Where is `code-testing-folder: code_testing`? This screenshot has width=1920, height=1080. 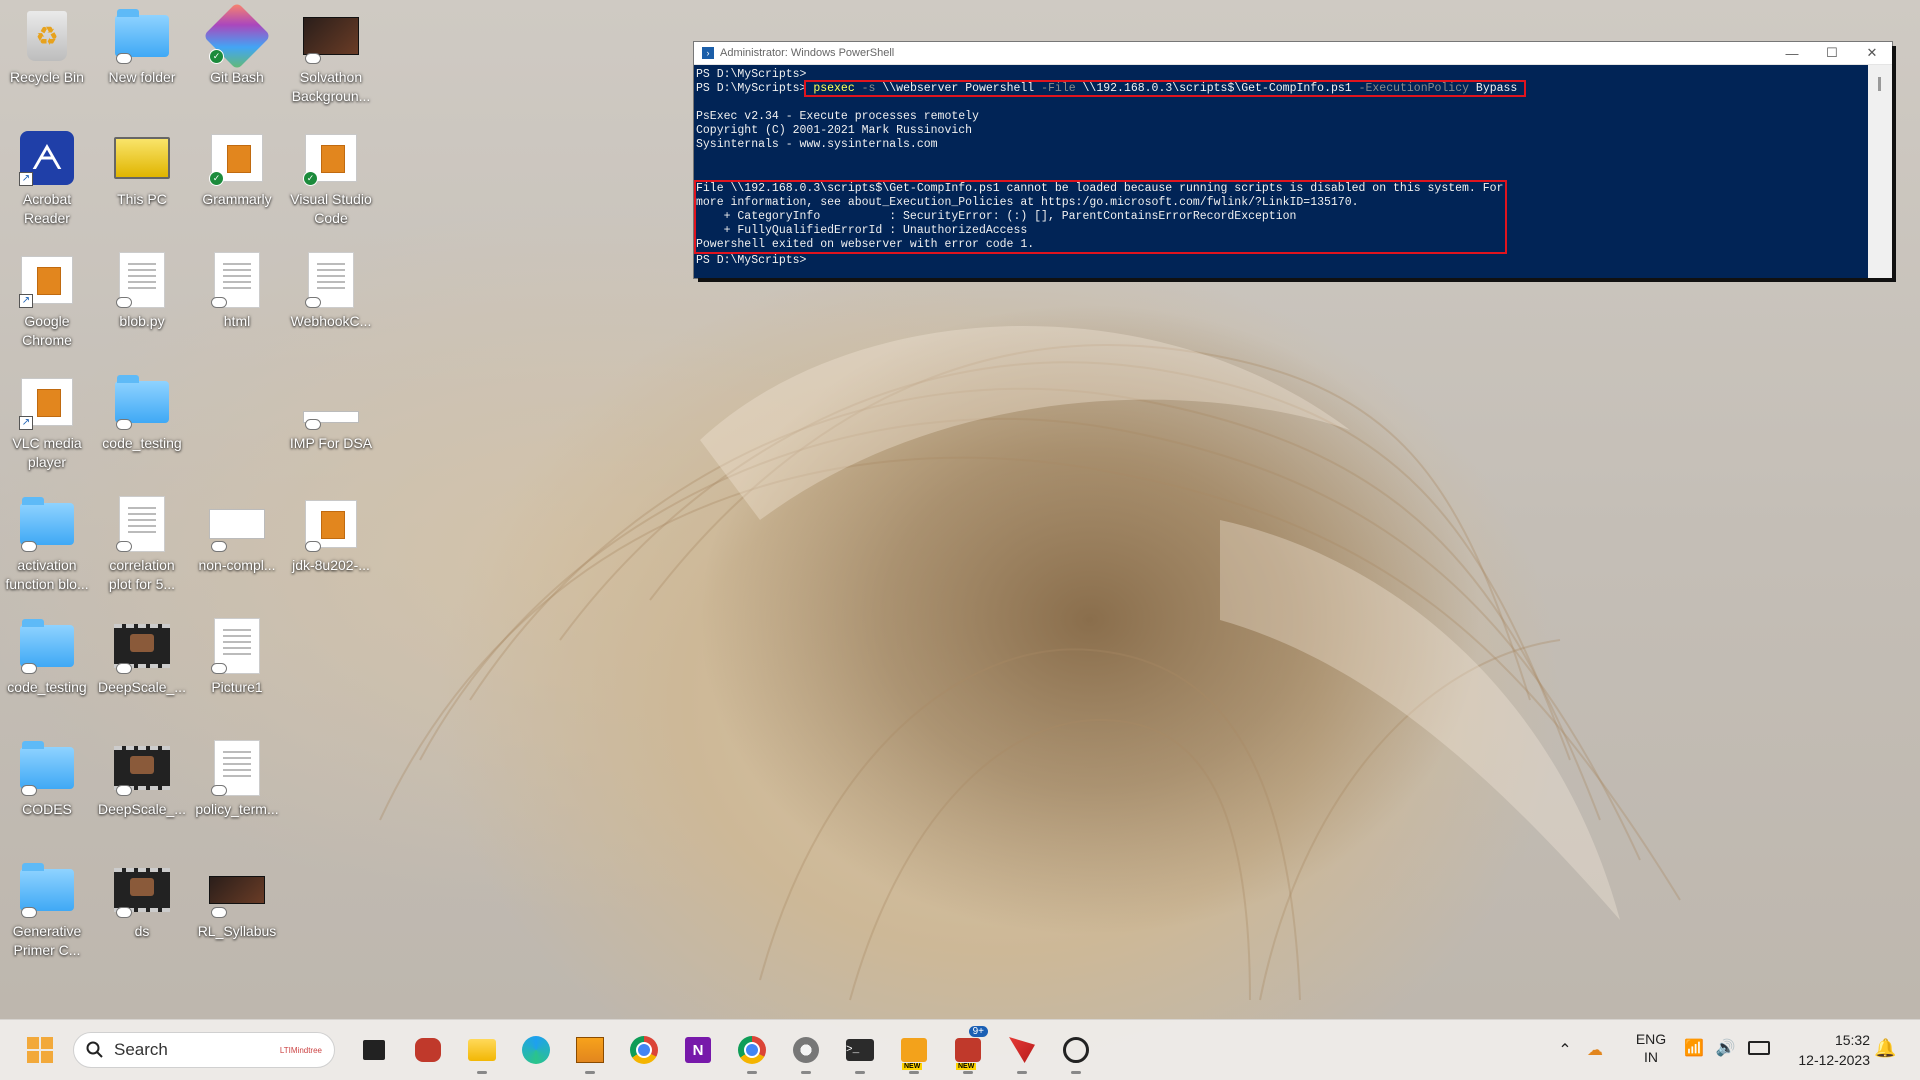
code-testing-folder: code_testing is located at coordinates (142, 413).